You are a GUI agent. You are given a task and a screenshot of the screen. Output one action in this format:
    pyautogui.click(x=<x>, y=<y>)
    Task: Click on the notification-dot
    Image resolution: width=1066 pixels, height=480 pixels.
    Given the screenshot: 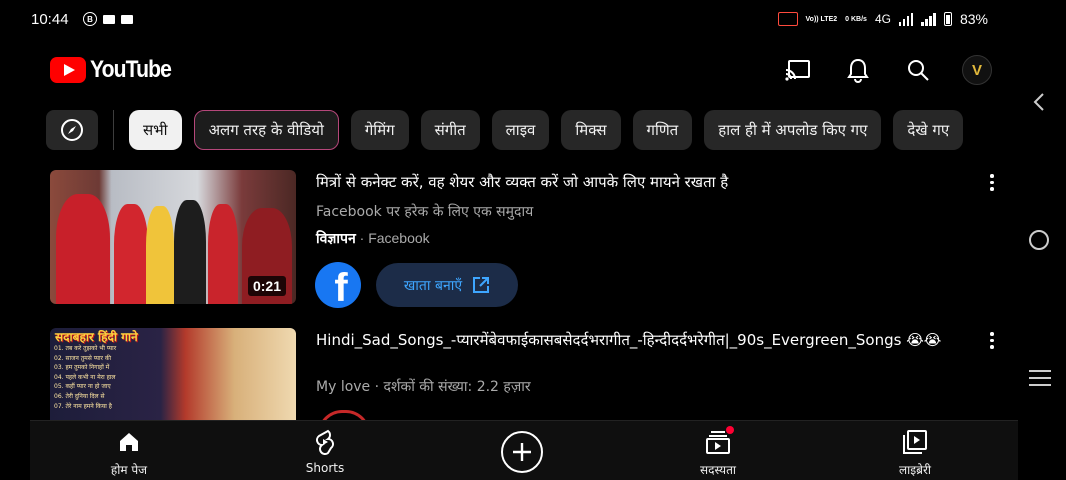 What is the action you would take?
    pyautogui.click(x=730, y=430)
    